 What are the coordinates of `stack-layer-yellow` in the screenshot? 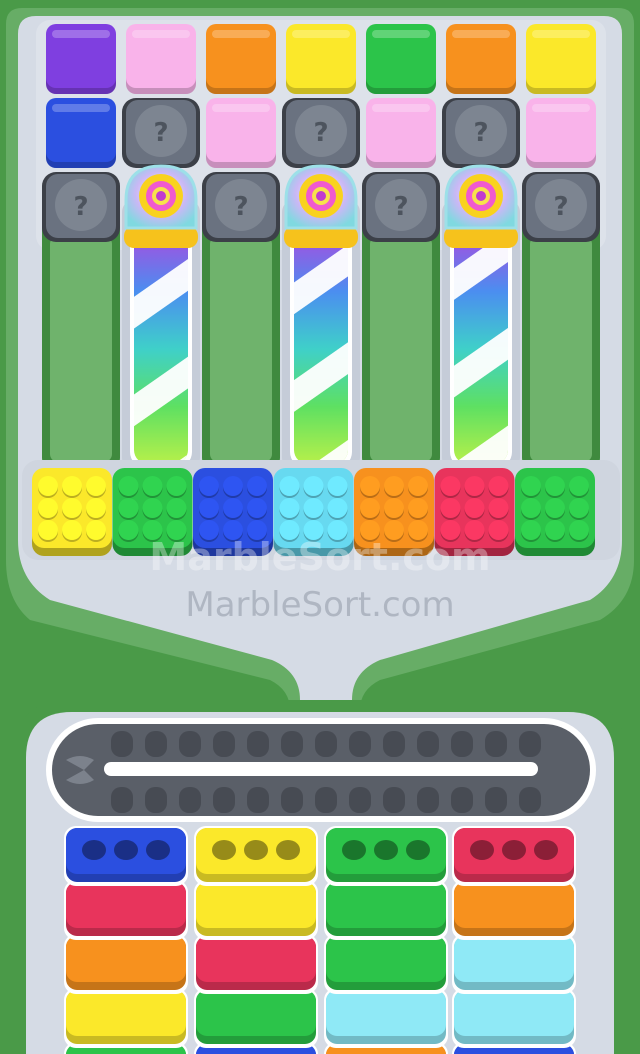 It's located at (126, 1018).